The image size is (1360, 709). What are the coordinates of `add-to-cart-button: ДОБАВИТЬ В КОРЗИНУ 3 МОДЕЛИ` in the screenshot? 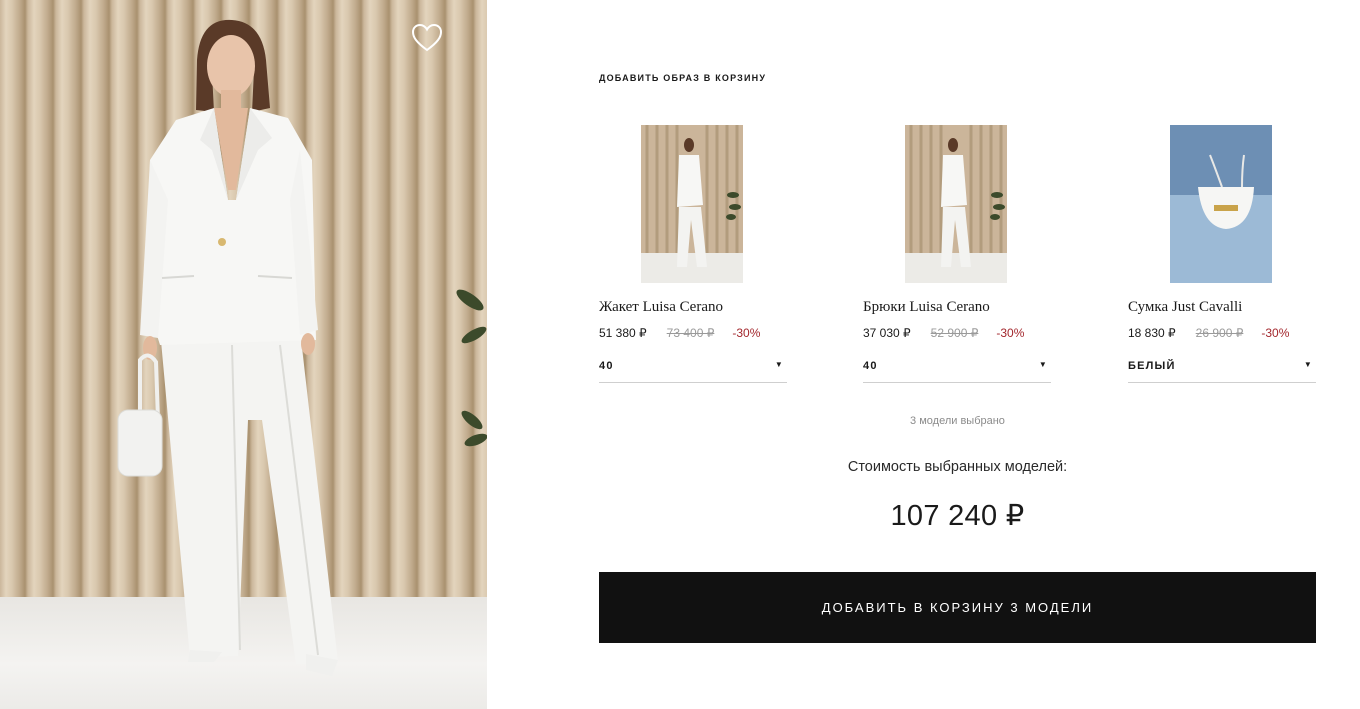 It's located at (957, 607).